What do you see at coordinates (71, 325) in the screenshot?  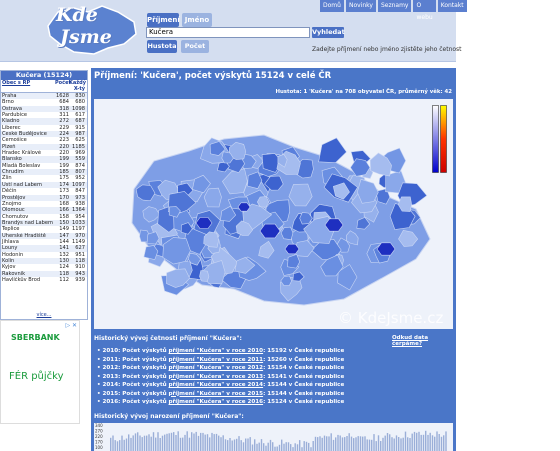 I see `ad-close-icon: ▷ ✕` at bounding box center [71, 325].